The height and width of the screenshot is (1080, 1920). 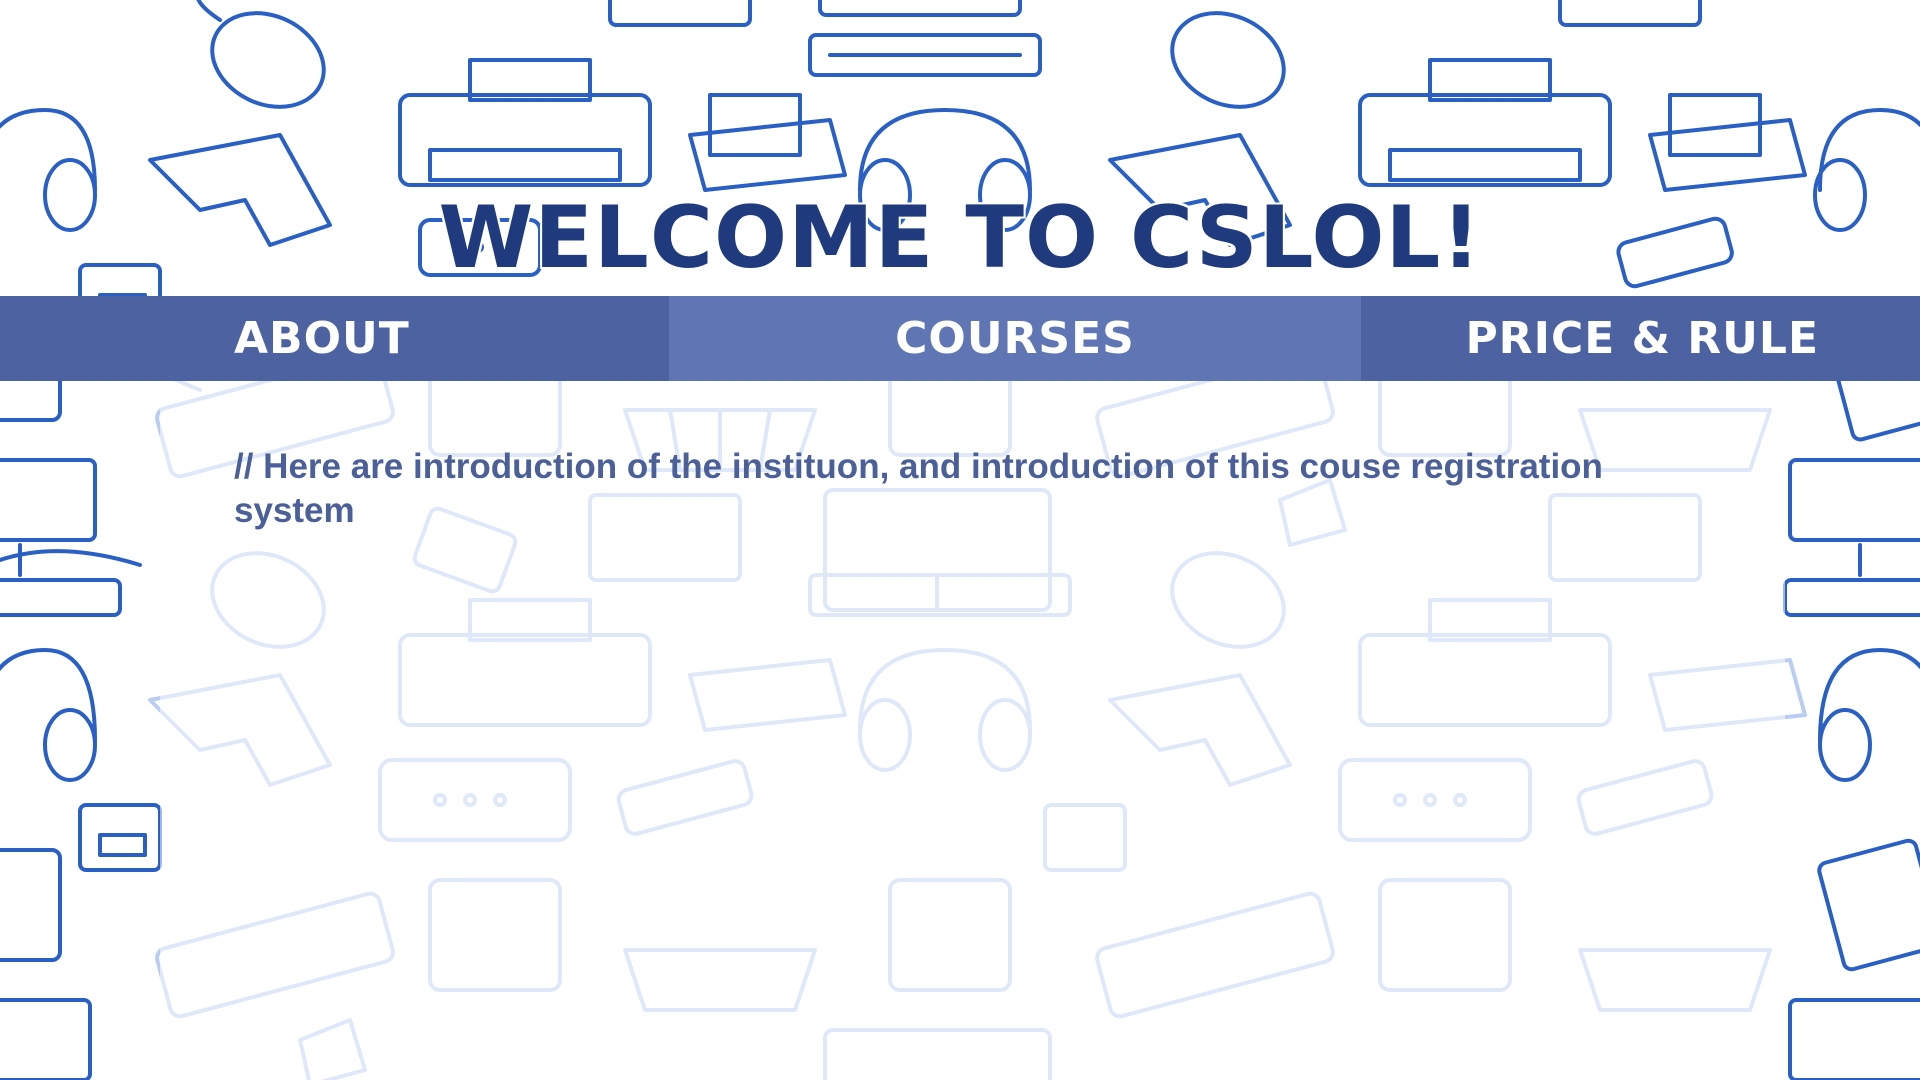 What do you see at coordinates (1015, 338) in the screenshot?
I see `nav-courses: COURSES` at bounding box center [1015, 338].